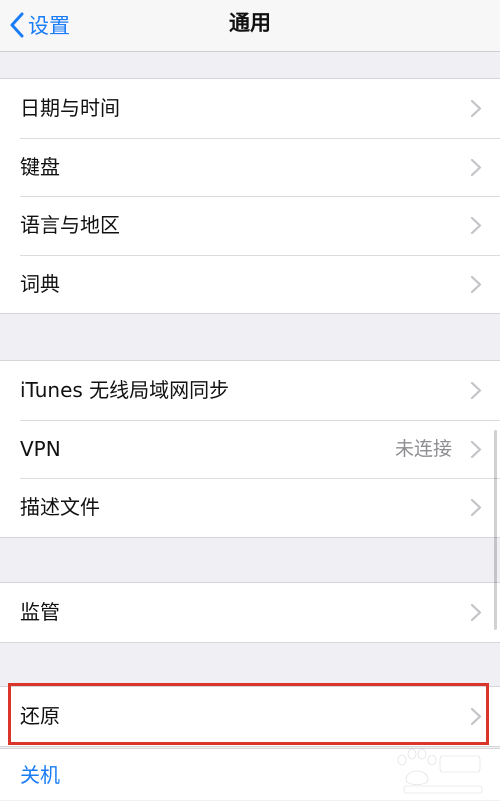 The width and height of the screenshot is (500, 801). I want to click on navigation-bar: 设置 通用, so click(250, 26).